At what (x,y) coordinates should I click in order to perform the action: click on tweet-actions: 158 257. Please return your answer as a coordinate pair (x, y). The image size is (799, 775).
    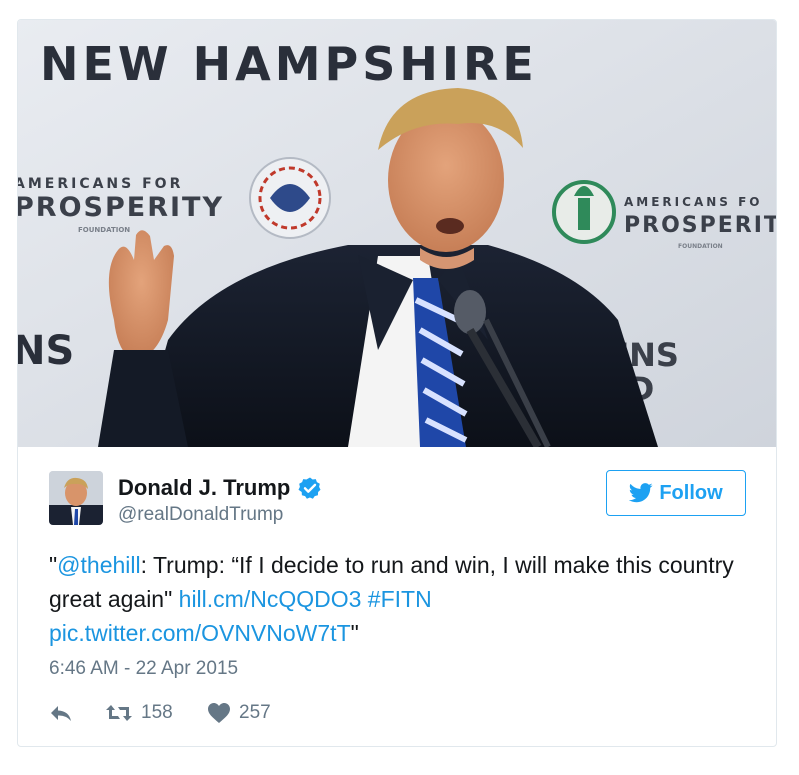
    Looking at the image, I should click on (160, 713).